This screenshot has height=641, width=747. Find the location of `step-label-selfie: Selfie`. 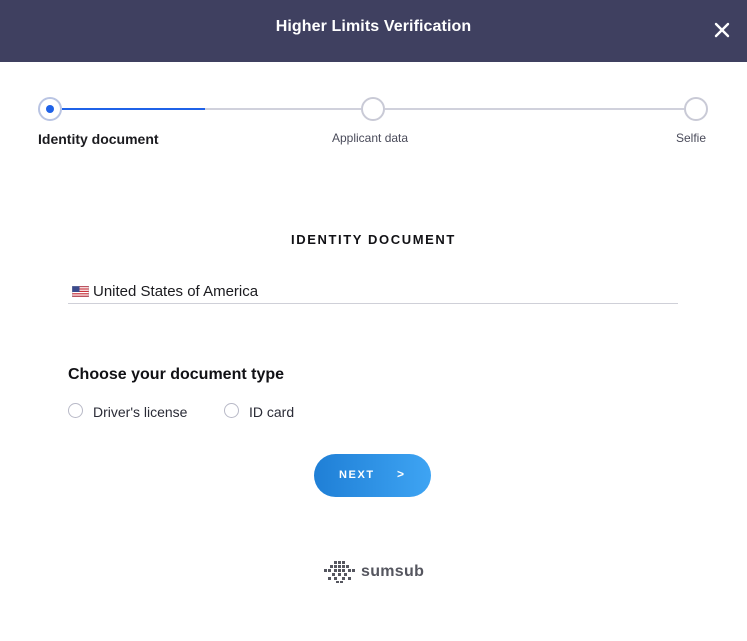

step-label-selfie: Selfie is located at coordinates (691, 138).